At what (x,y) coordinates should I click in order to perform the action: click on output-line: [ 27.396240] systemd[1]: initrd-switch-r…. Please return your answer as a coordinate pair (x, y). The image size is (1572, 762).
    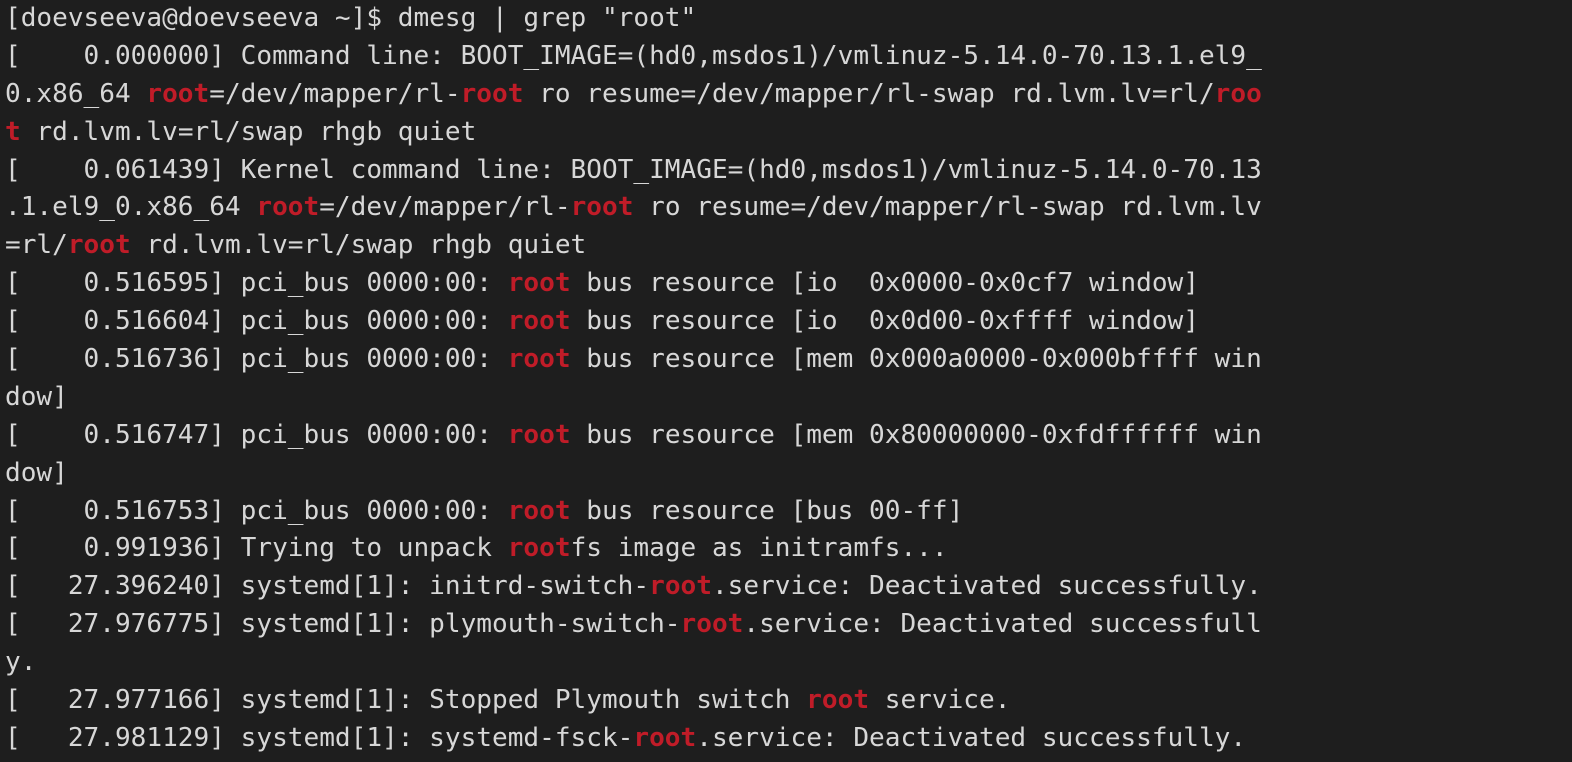
    Looking at the image, I should click on (788, 587).